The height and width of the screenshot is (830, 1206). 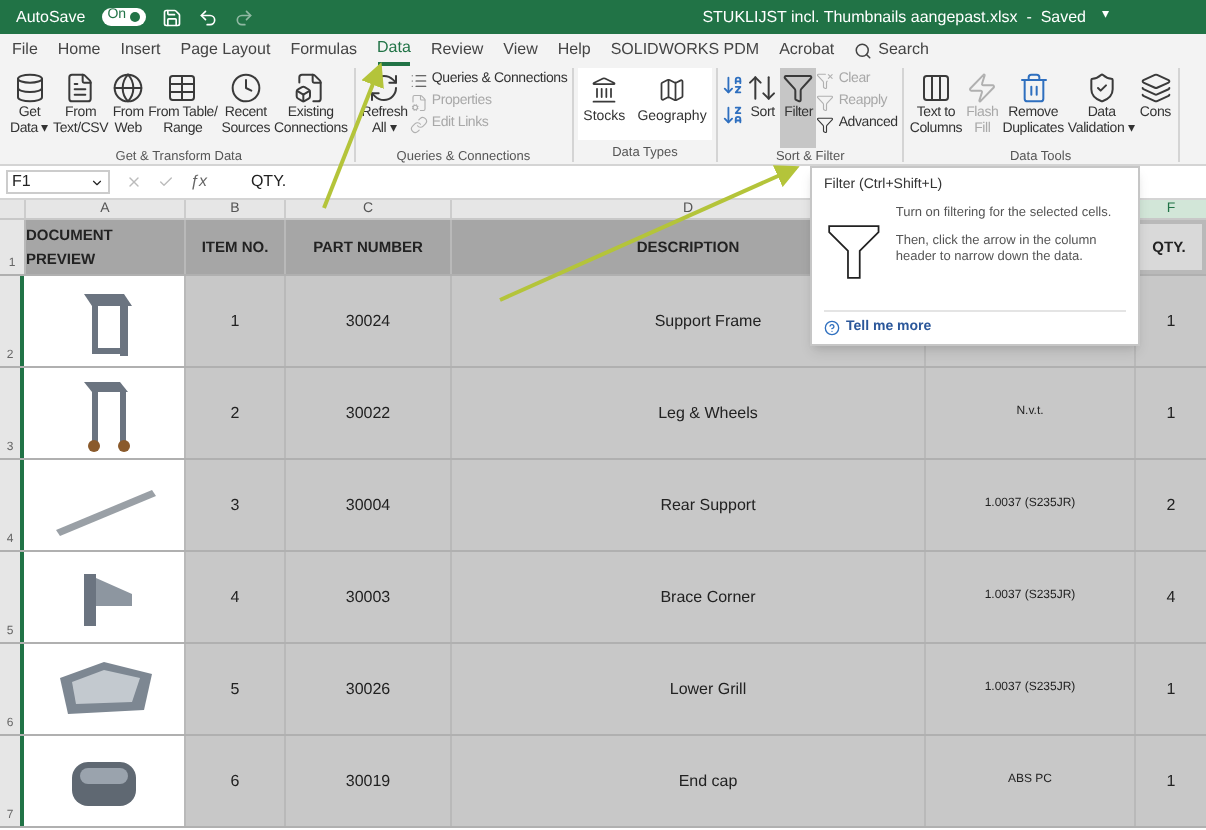 I want to click on ribbon-tab: Review, so click(x=457, y=50).